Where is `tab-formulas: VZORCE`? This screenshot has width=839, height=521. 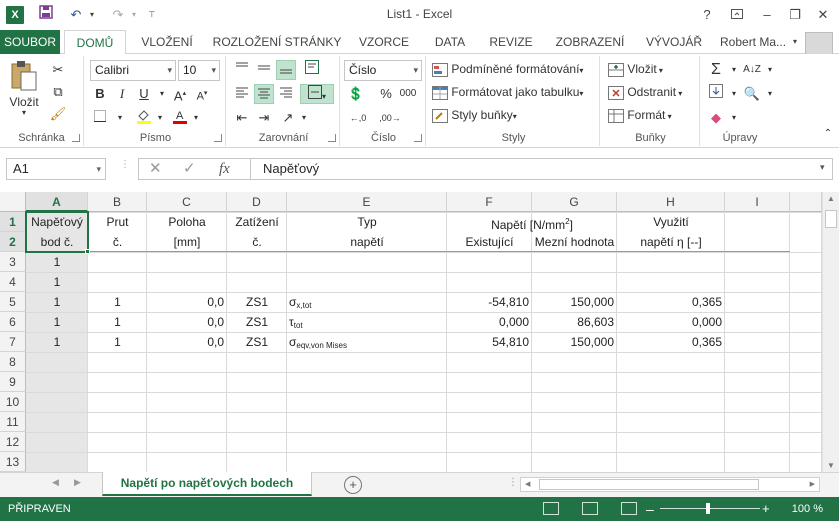
tab-formulas: VZORCE is located at coordinates (384, 42).